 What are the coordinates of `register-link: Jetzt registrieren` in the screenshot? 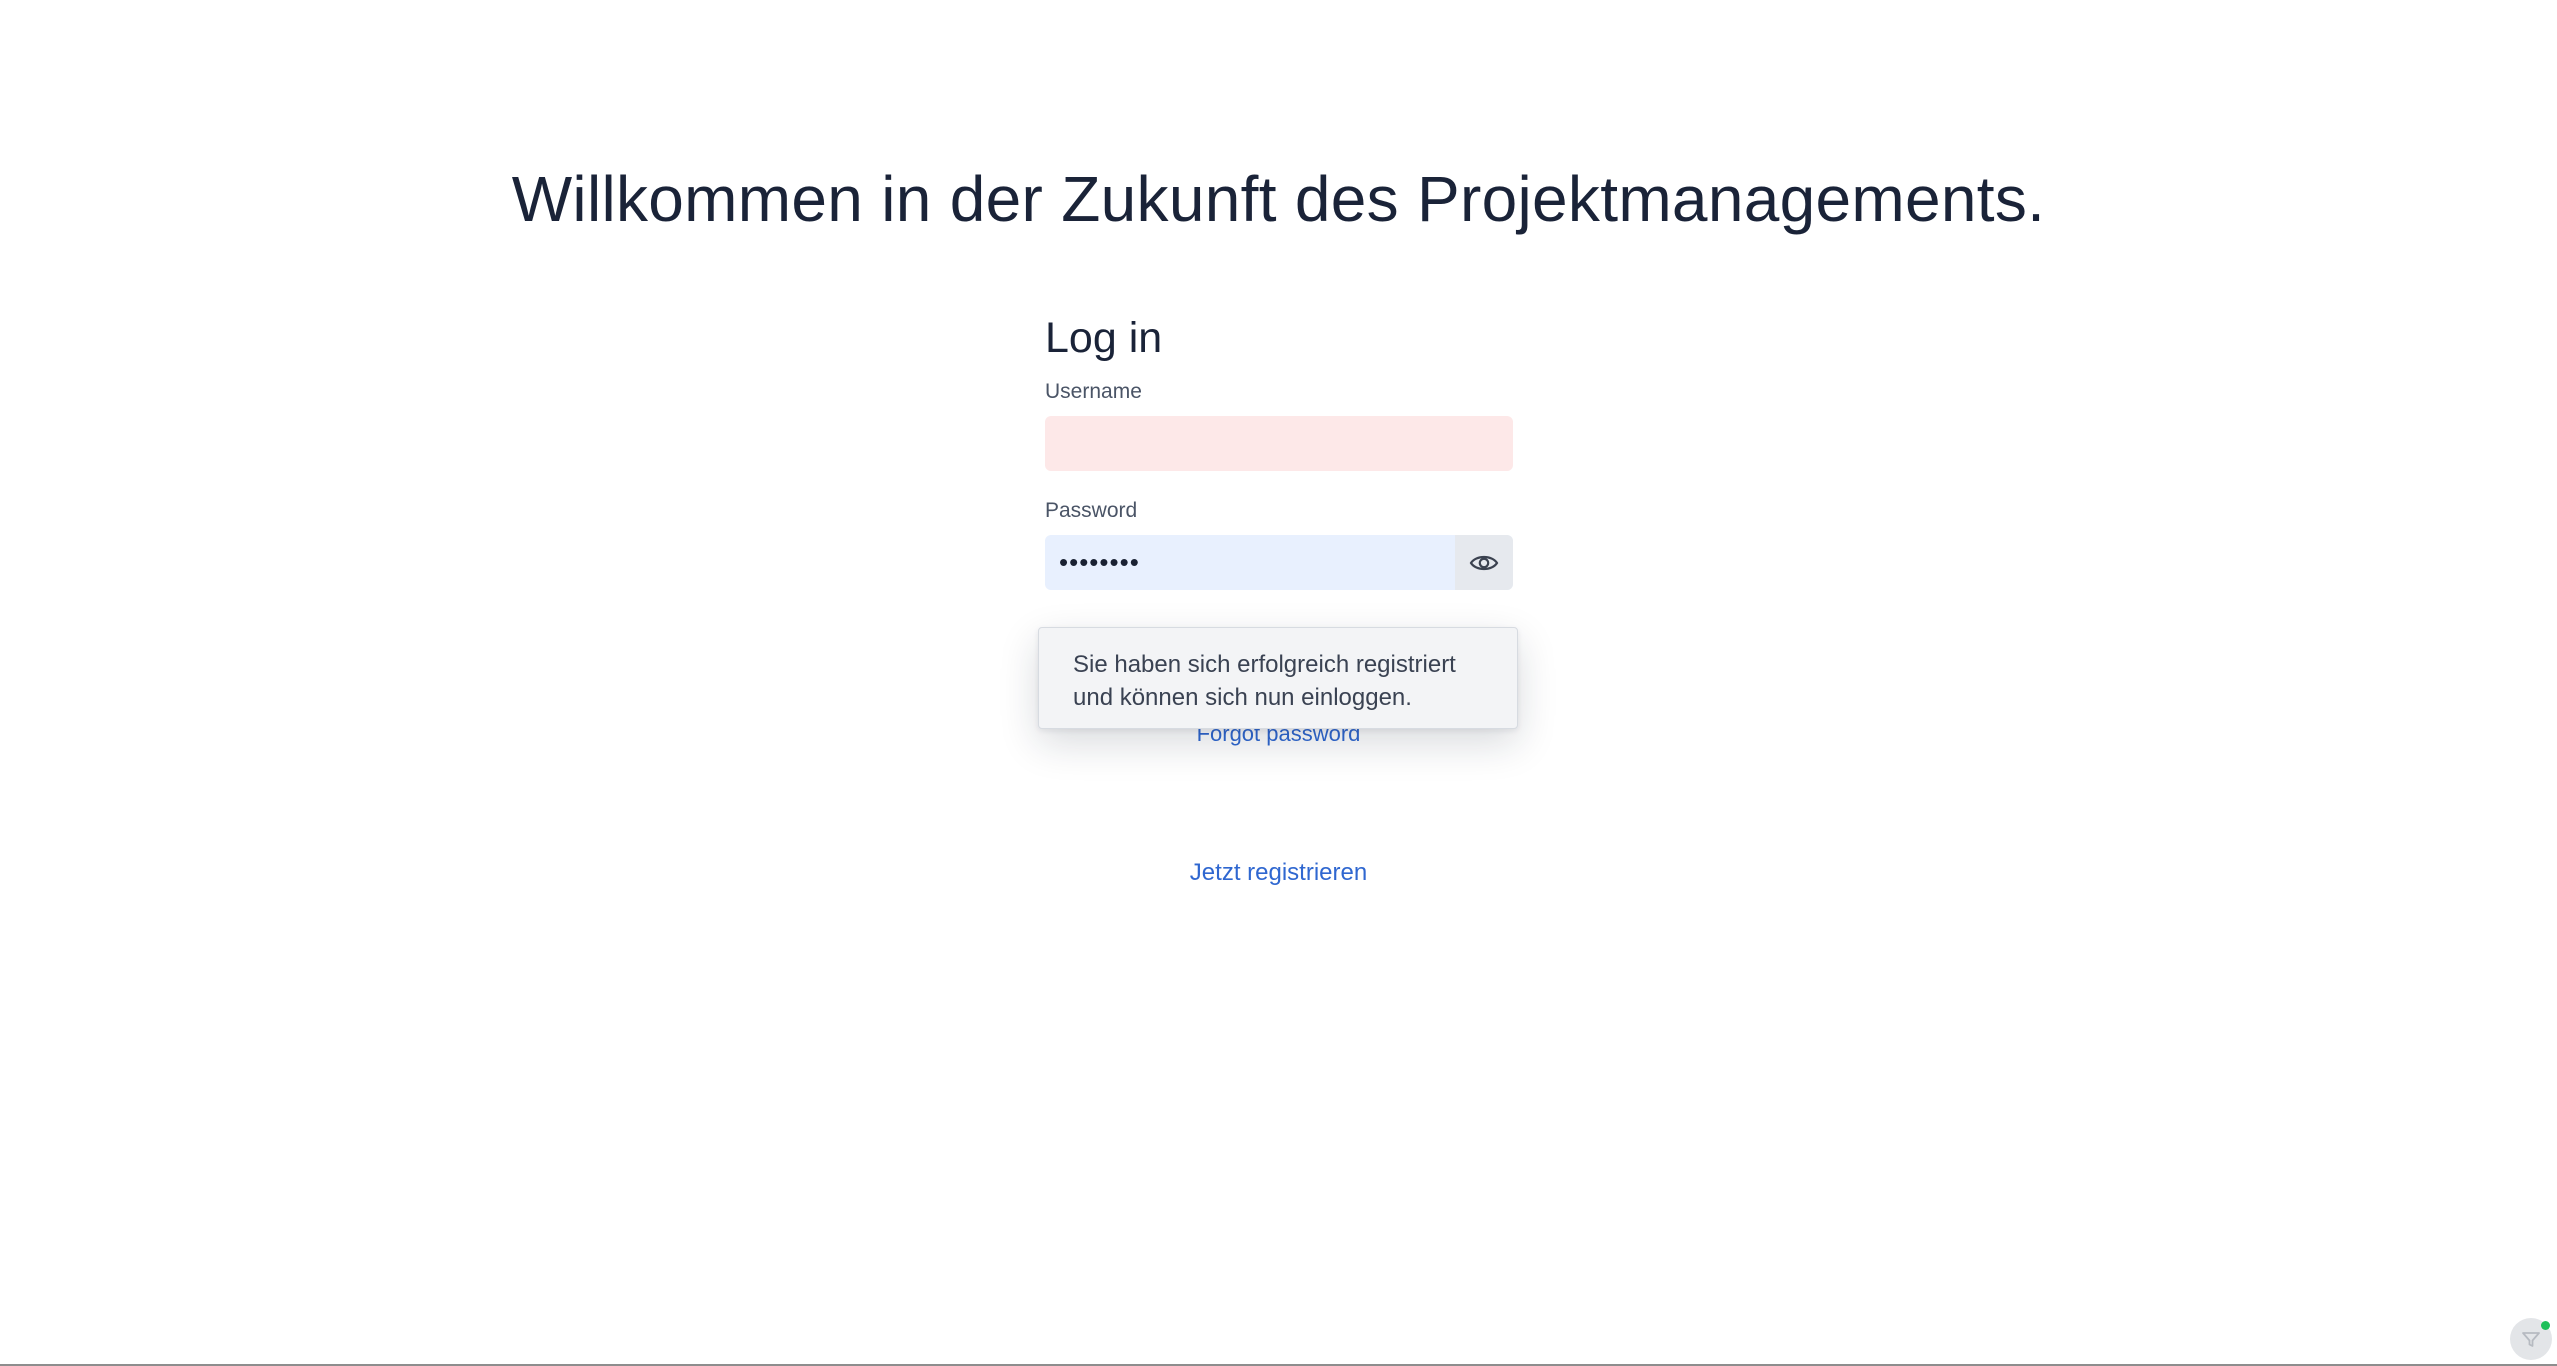 It's located at (1278, 873).